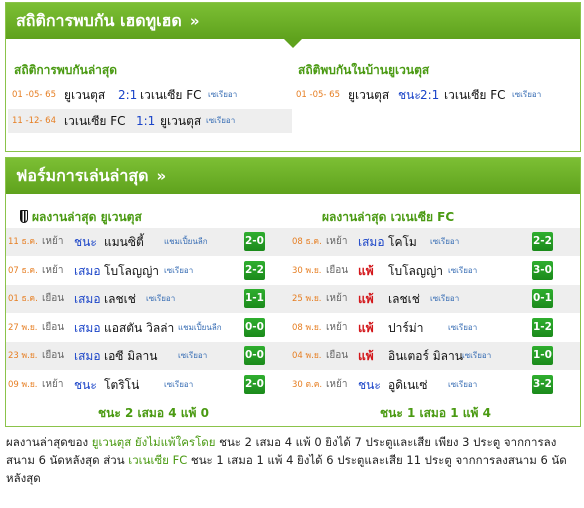 The height and width of the screenshot is (508, 584). I want to click on form-row: 25 พ.ย. เหย้า แพ้ เลชเช่ เซเรียอา 0-1, so click(435, 299).